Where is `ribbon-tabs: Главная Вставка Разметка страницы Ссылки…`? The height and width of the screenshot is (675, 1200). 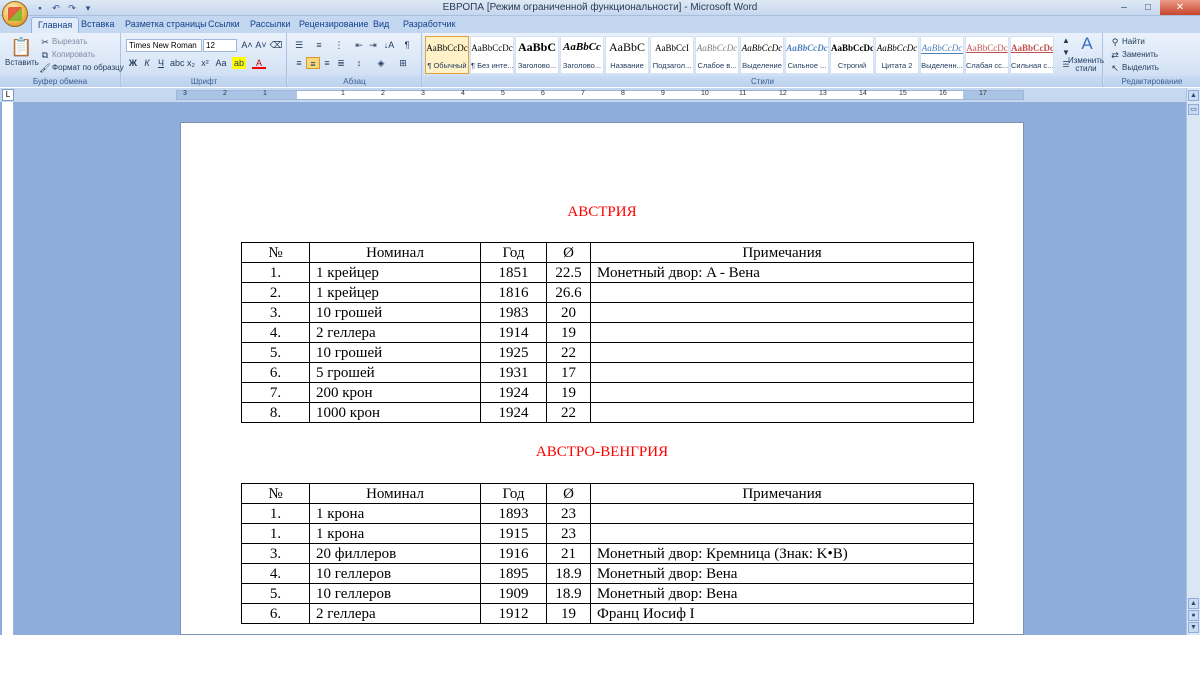 ribbon-tabs: Главная Вставка Разметка страницы Ссылки… is located at coordinates (600, 24).